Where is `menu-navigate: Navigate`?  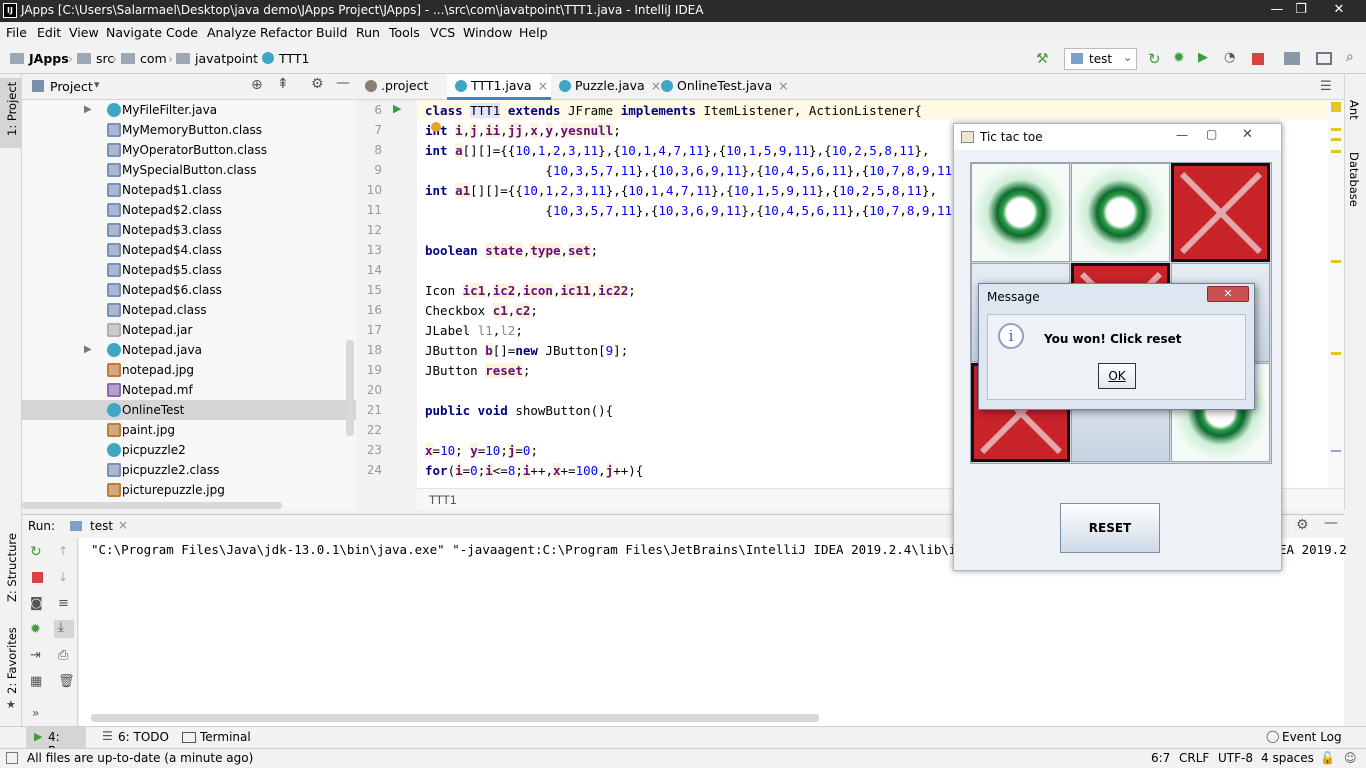 menu-navigate: Navigate is located at coordinates (134, 32).